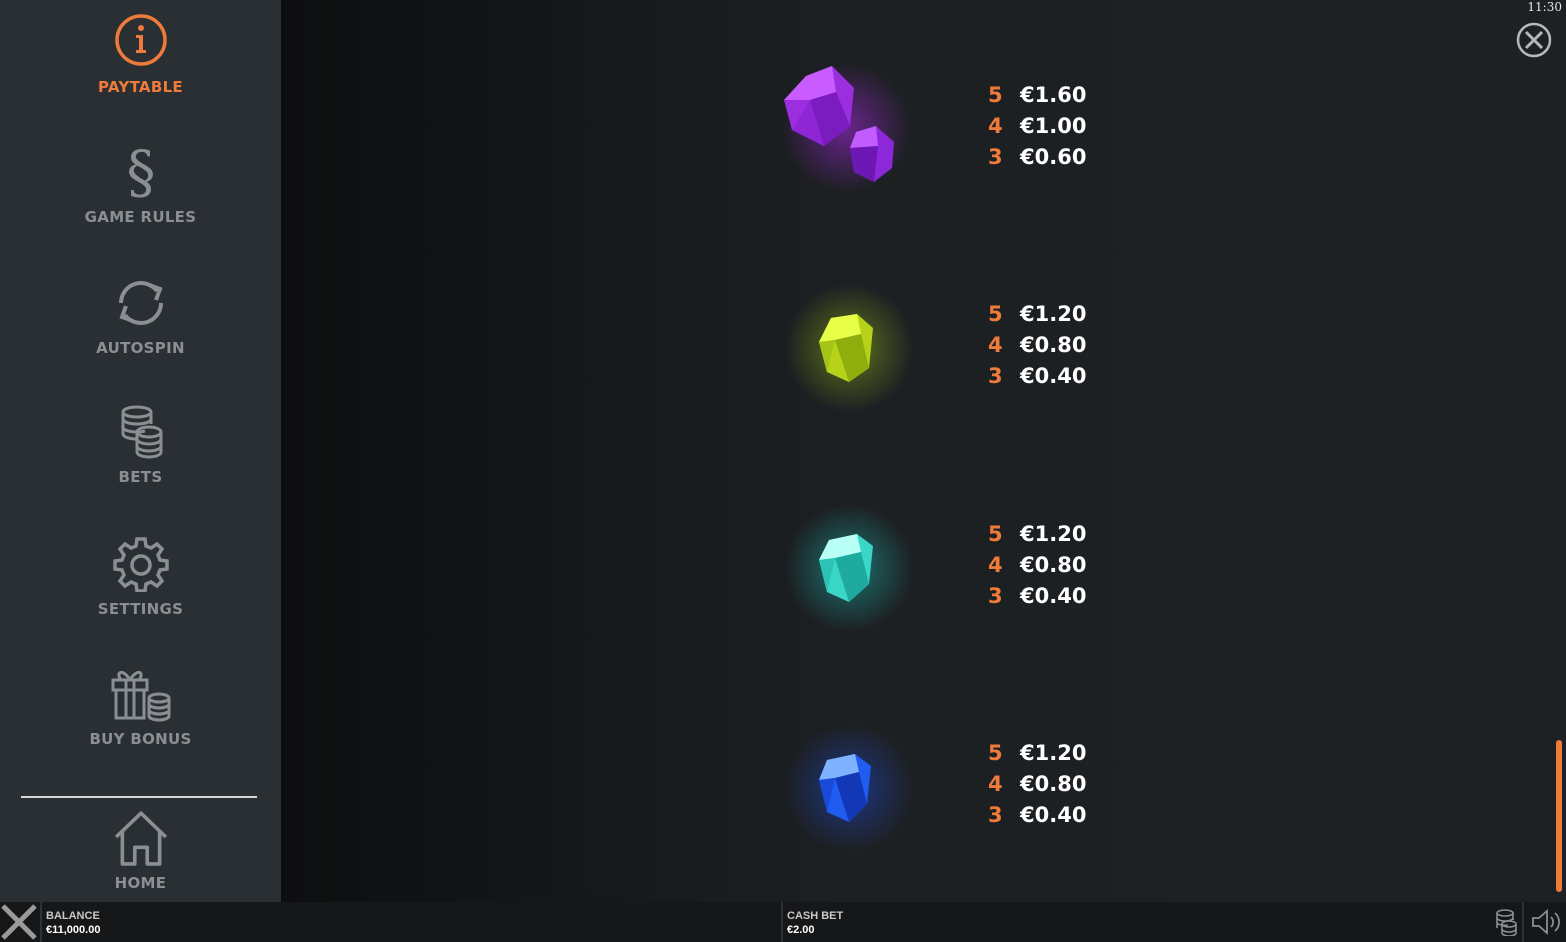 The width and height of the screenshot is (1566, 942). Describe the element at coordinates (141, 432) in the screenshot. I see `coins-stack-icon` at that location.